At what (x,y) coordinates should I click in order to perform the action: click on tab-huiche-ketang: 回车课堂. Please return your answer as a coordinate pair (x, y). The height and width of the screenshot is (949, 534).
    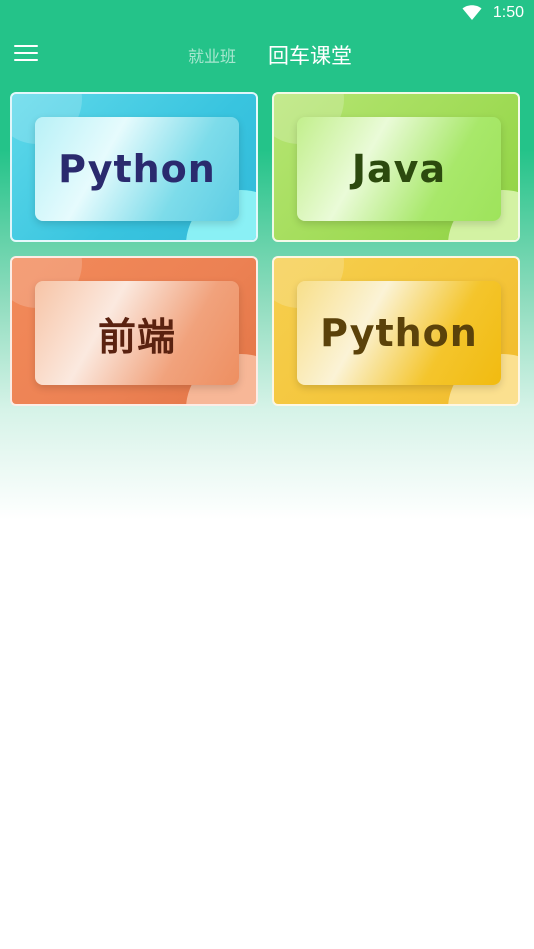
    Looking at the image, I should click on (310, 55).